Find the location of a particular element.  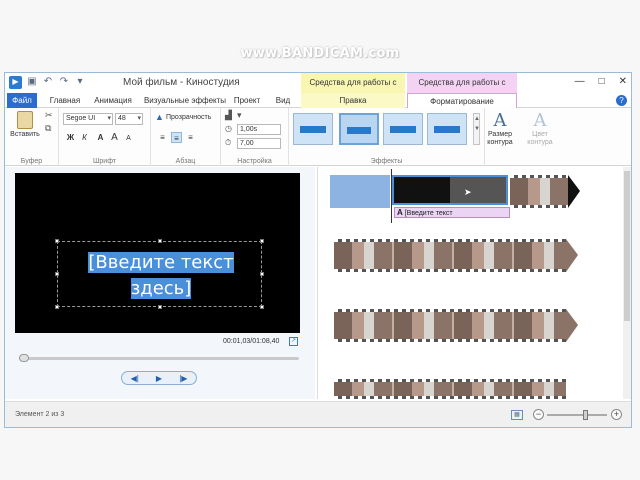

tab-file: Файл is located at coordinates (22, 100).